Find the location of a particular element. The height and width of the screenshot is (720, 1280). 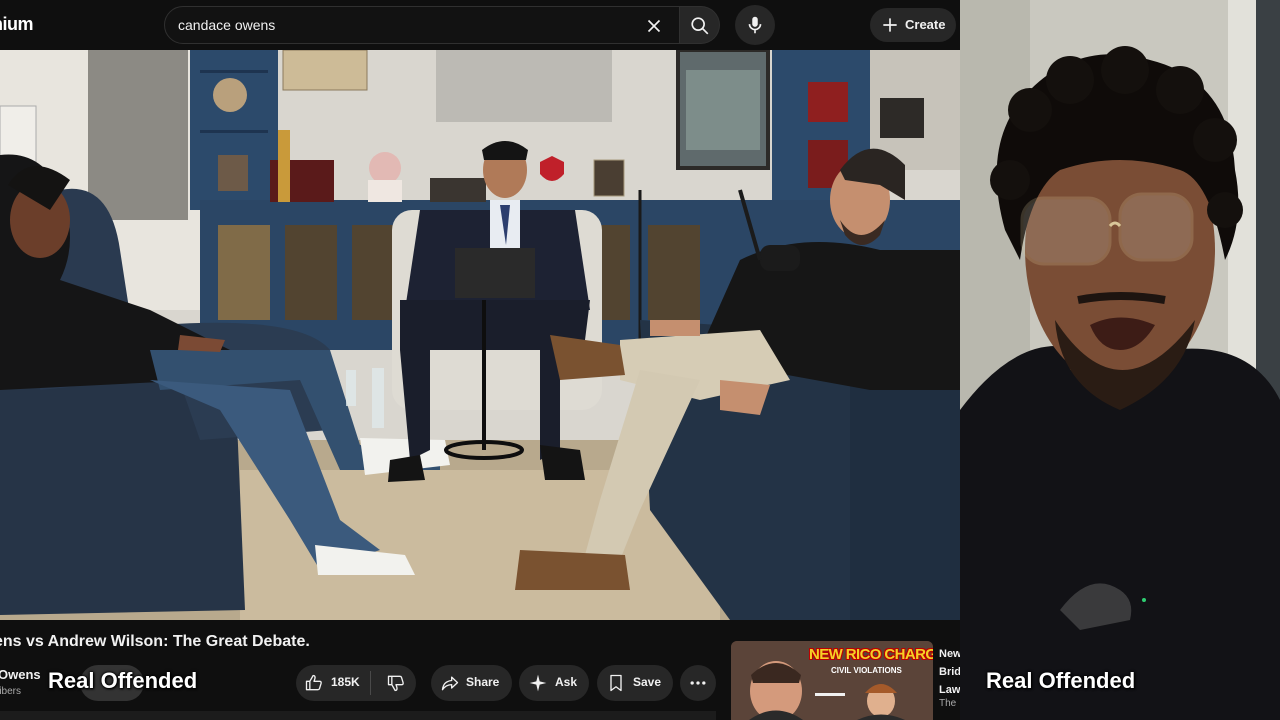

search-input is located at coordinates (403, 25).